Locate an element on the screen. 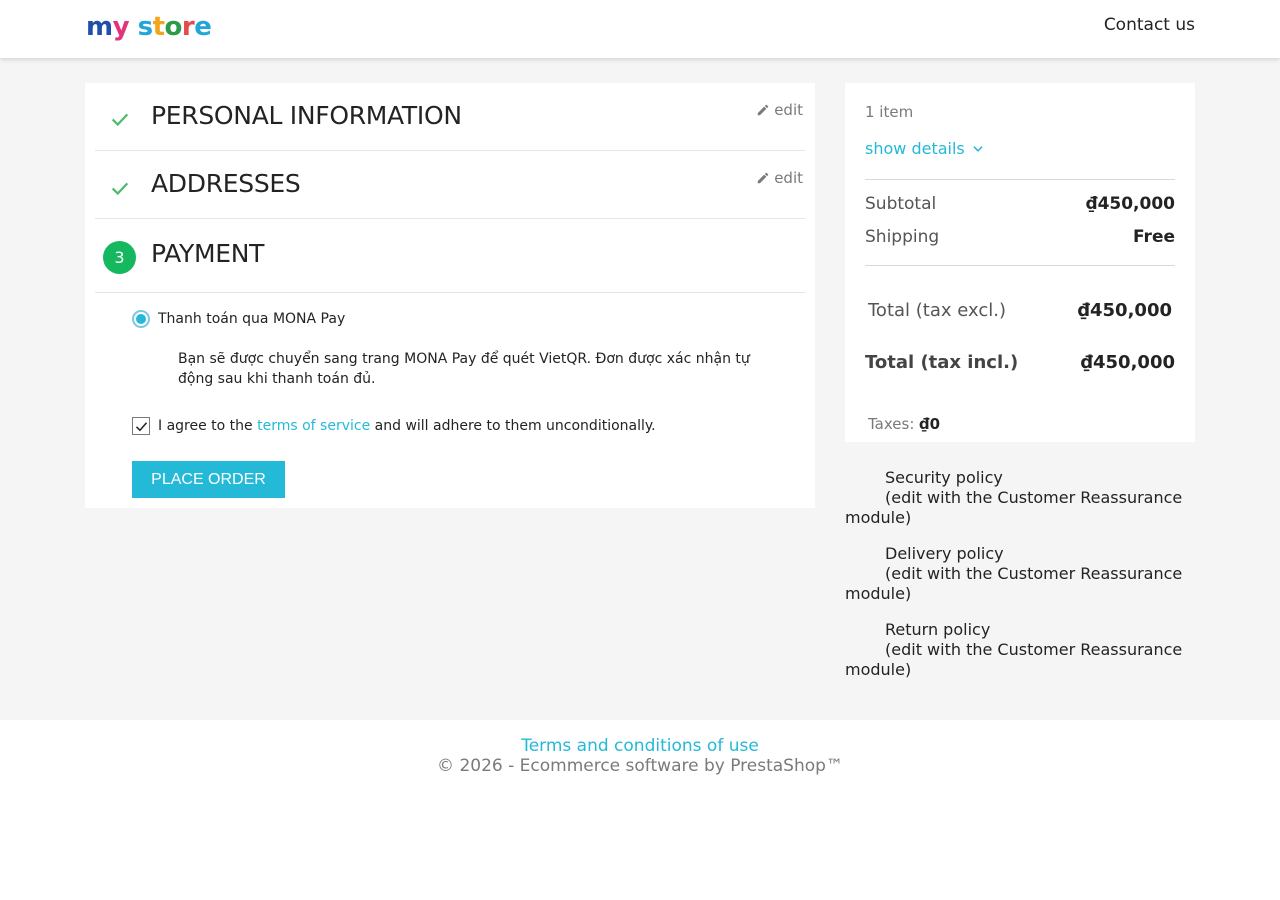  step-payment: 3 PAYMENT is located at coordinates (450, 256).